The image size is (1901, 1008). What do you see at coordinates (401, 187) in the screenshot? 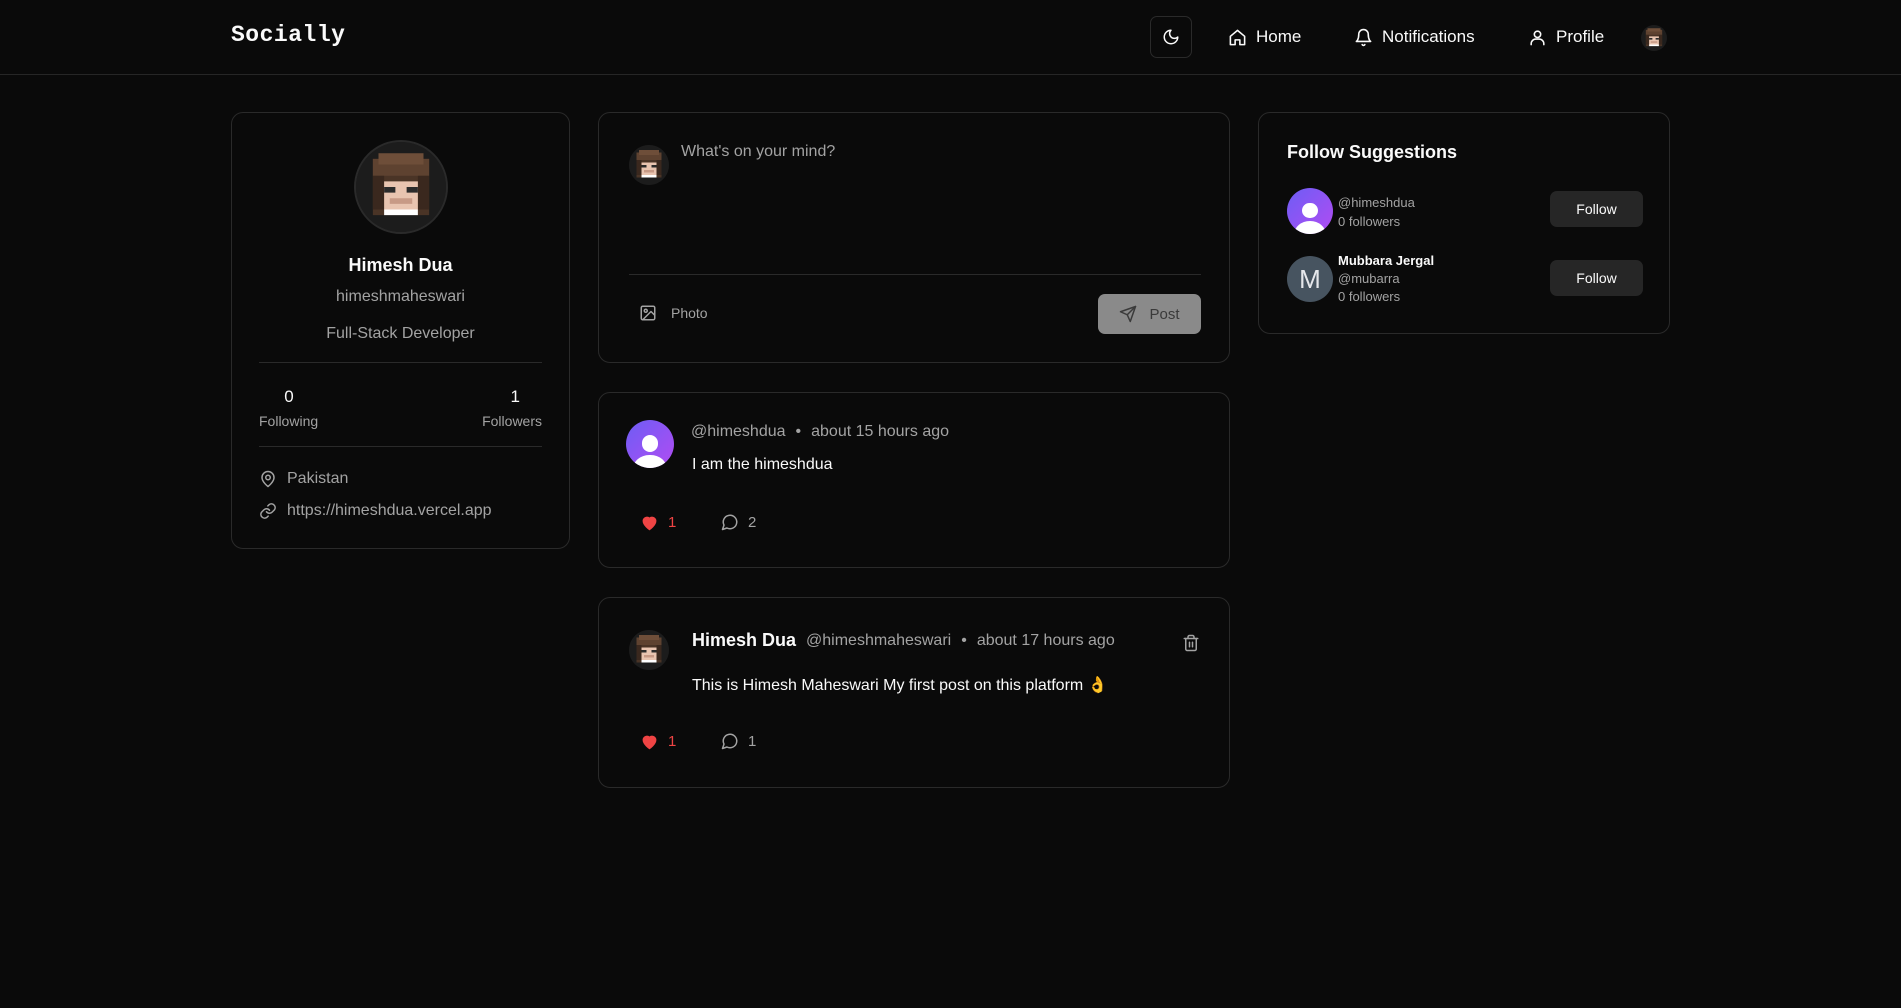
I see `profile-avatar` at bounding box center [401, 187].